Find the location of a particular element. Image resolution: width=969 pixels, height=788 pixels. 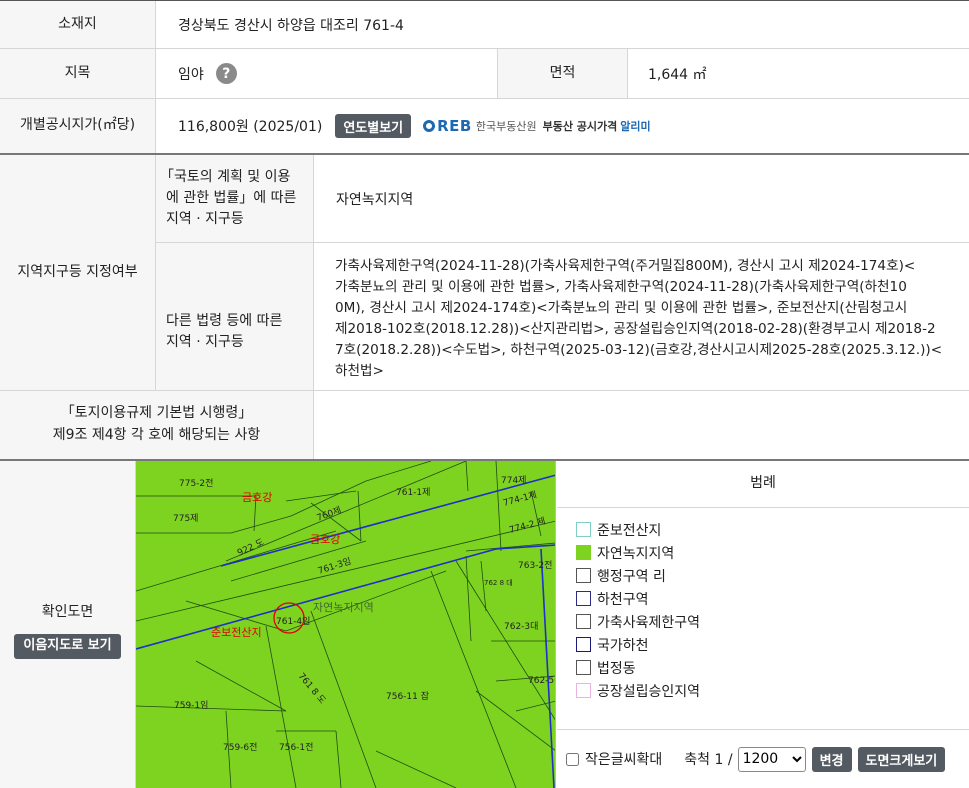

small-text-checkbox is located at coordinates (572, 759).